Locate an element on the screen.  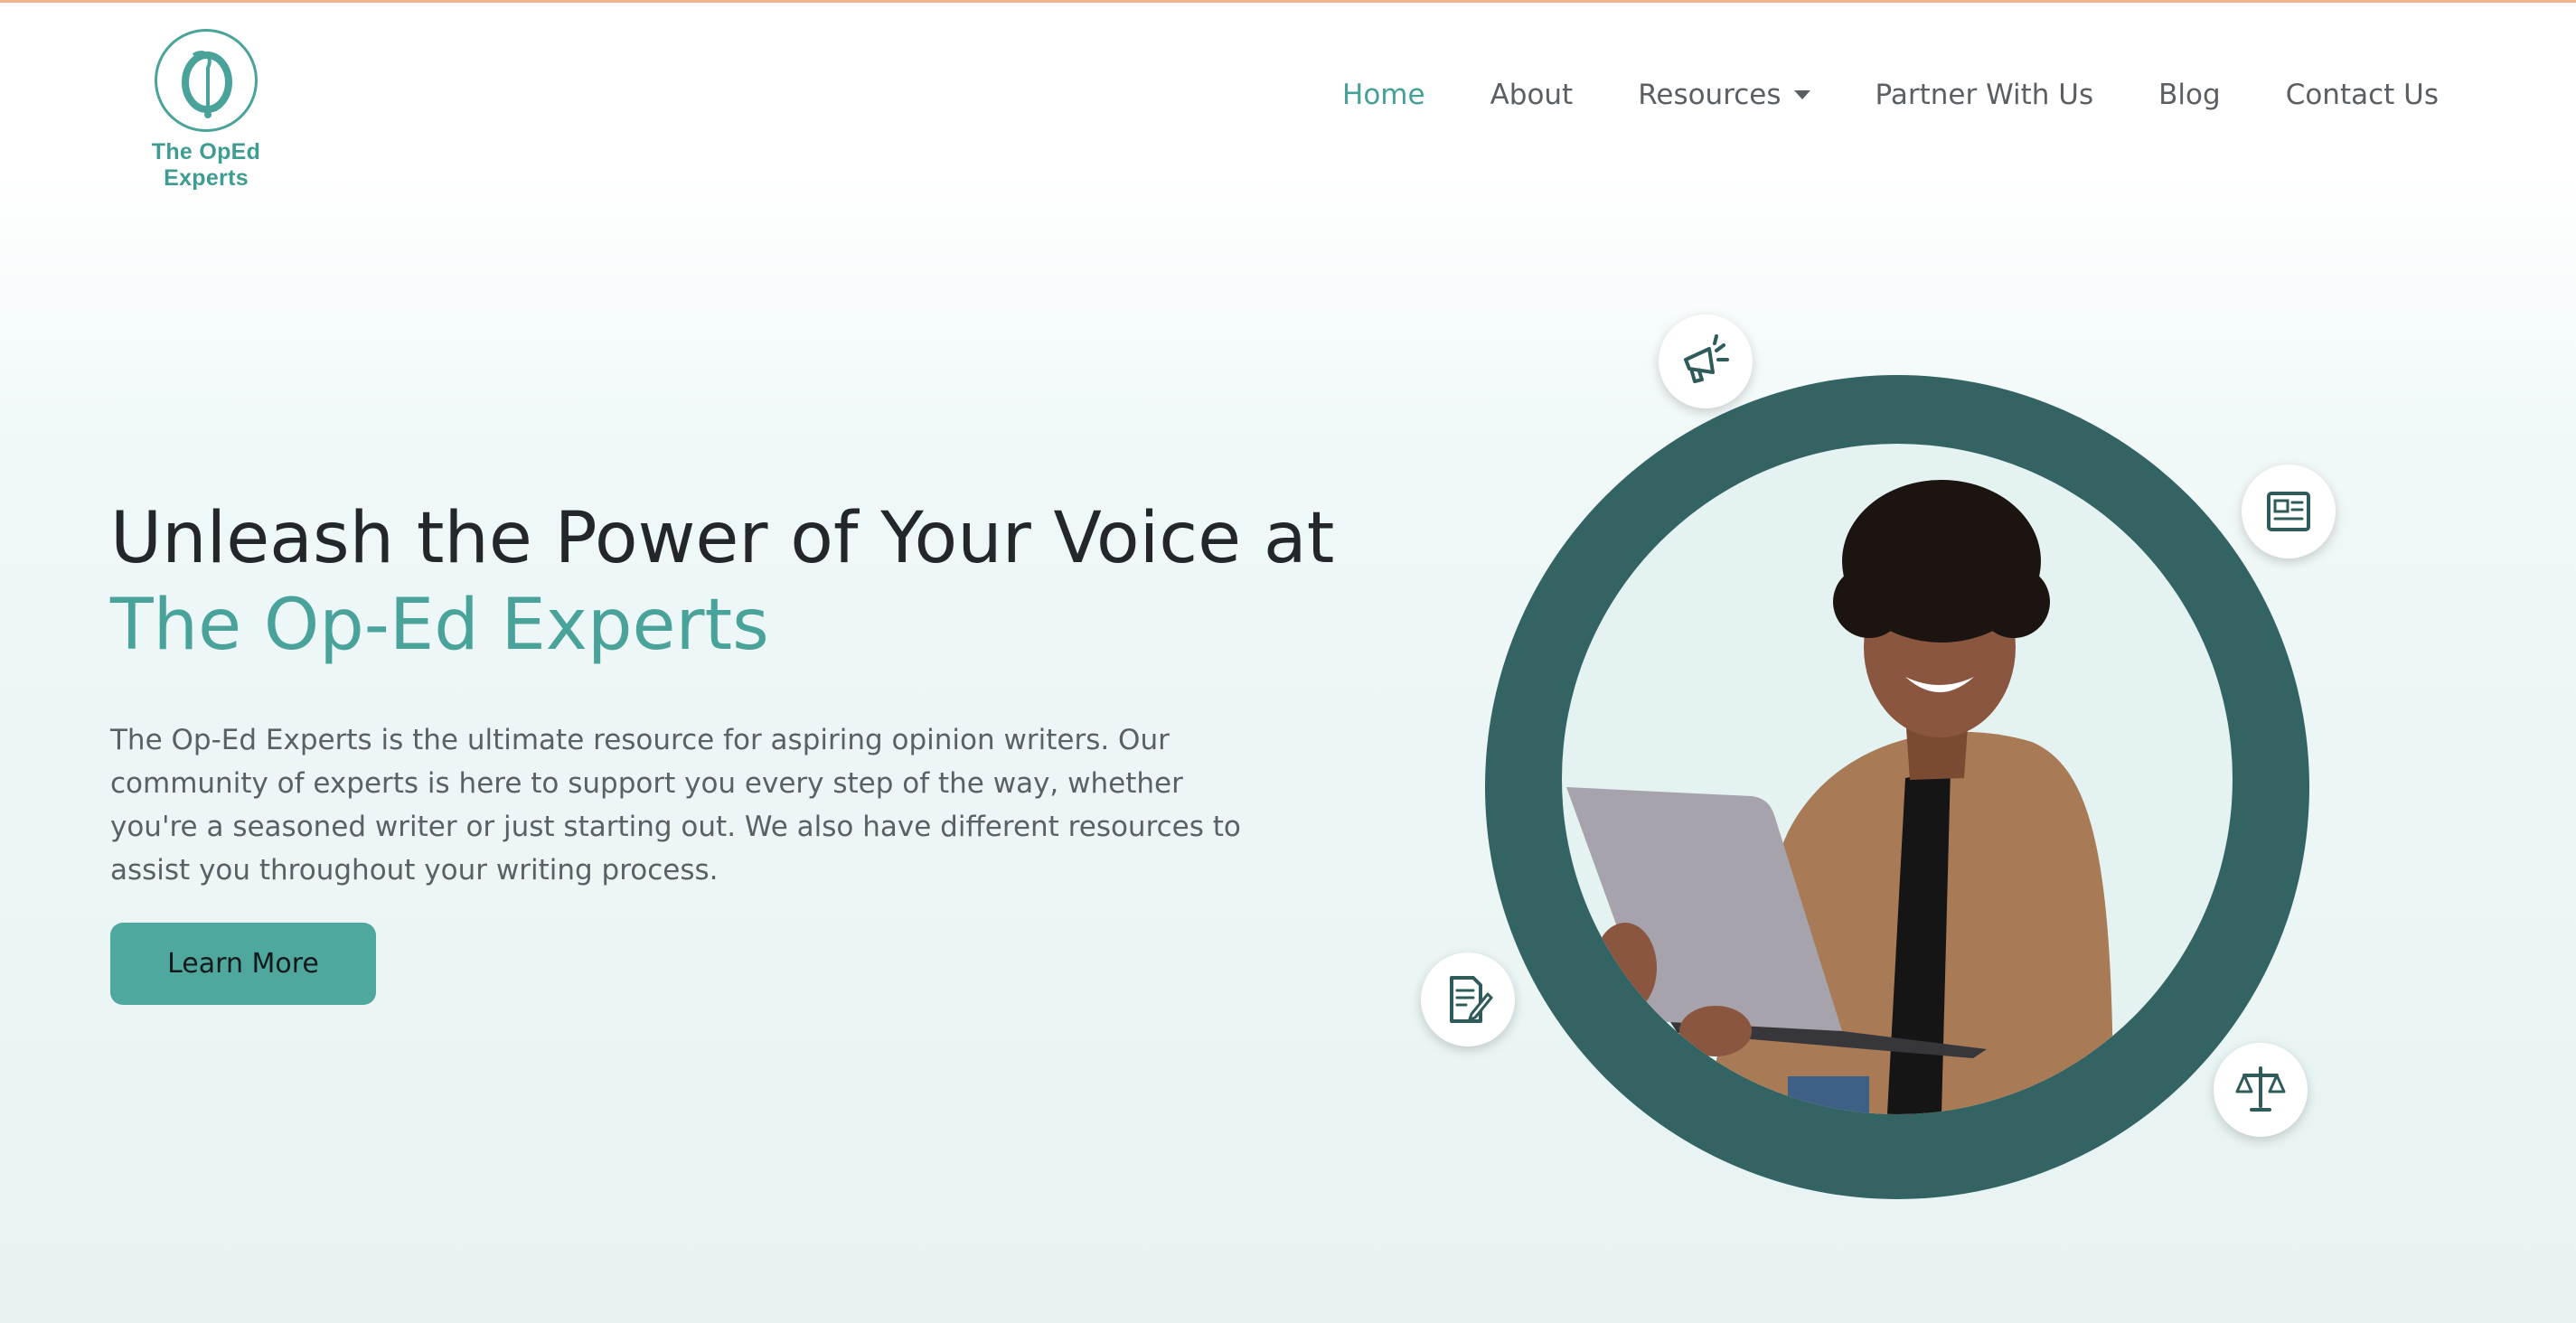
scales-icon is located at coordinates (2260, 1089).